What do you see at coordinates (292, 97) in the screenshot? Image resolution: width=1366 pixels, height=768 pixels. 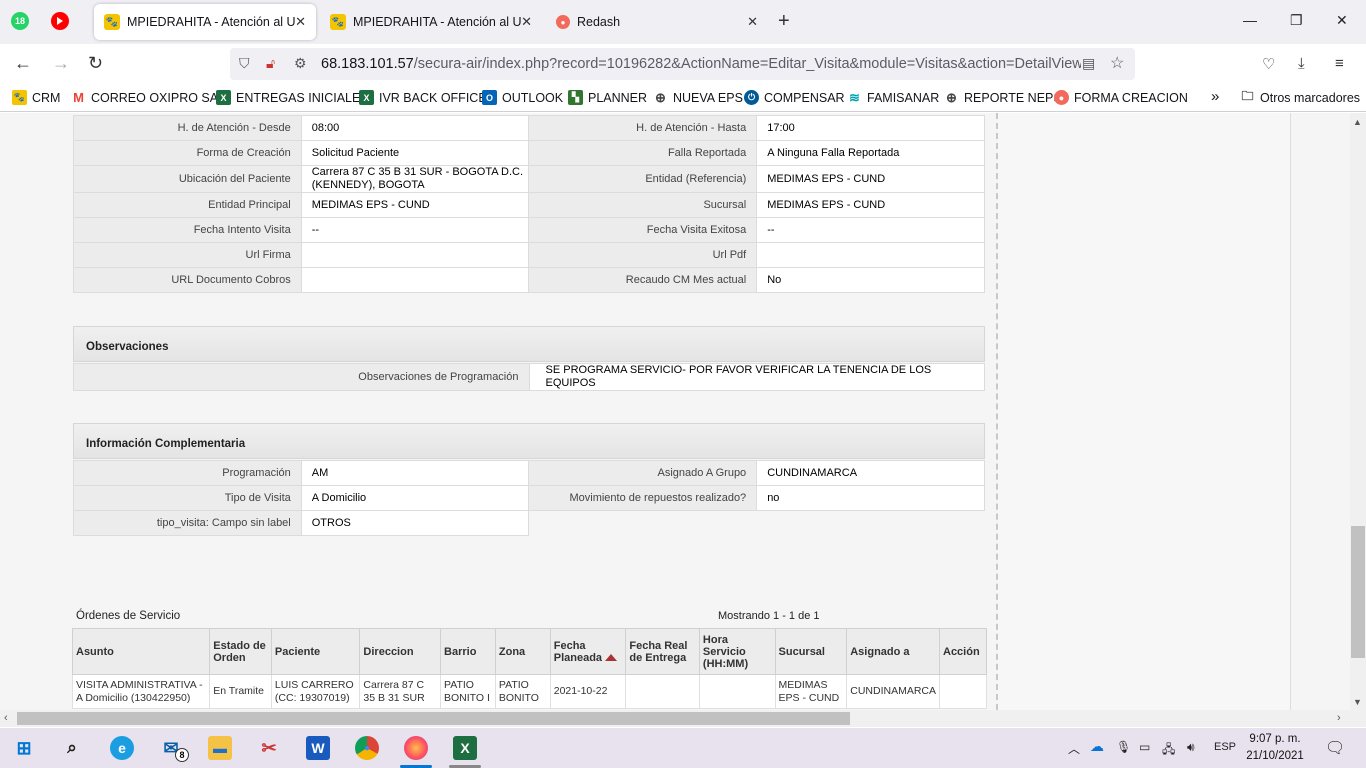 I see `bookmark-entregas: X ENTREGAS INICIALES` at bounding box center [292, 97].